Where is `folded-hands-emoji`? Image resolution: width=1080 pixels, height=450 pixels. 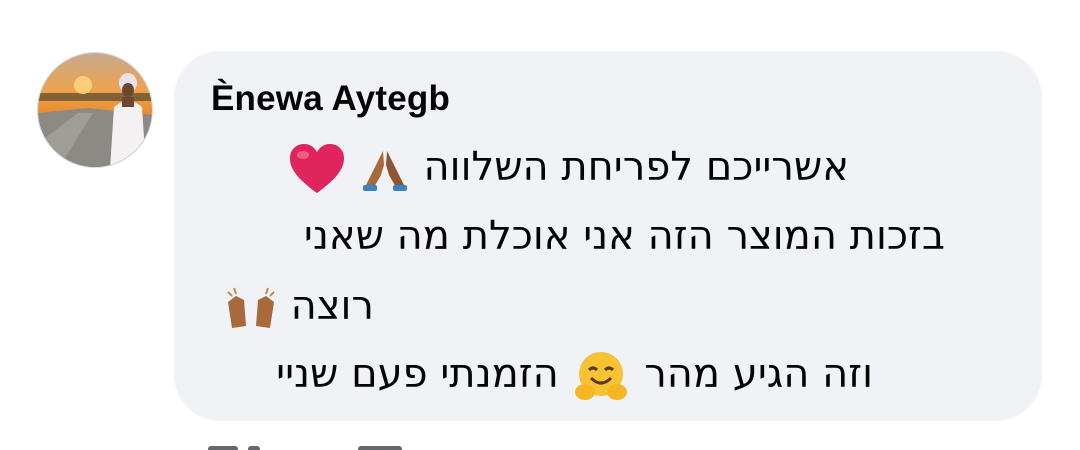 folded-hands-emoji is located at coordinates (385, 169).